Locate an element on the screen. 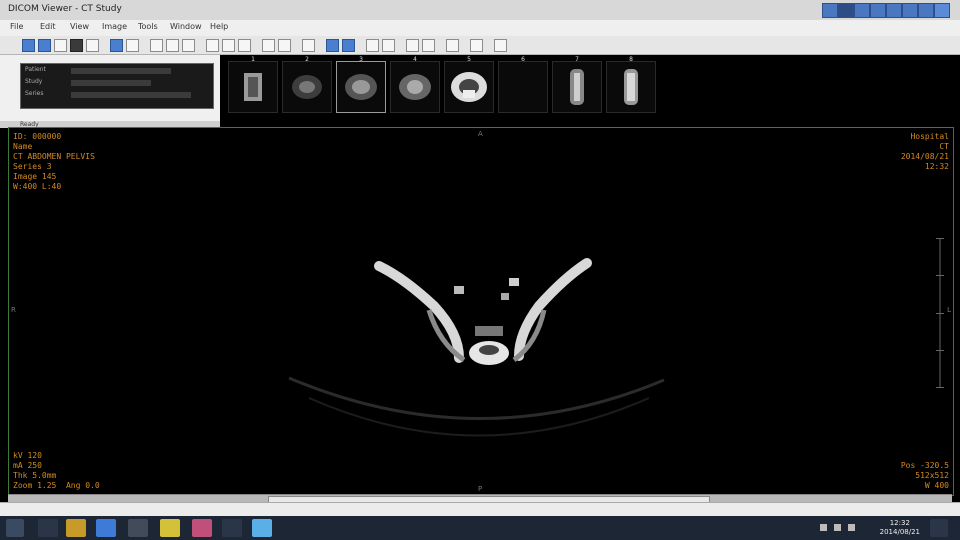 The height and width of the screenshot is (540, 960). minimize-button is located at coordinates (910, 10).